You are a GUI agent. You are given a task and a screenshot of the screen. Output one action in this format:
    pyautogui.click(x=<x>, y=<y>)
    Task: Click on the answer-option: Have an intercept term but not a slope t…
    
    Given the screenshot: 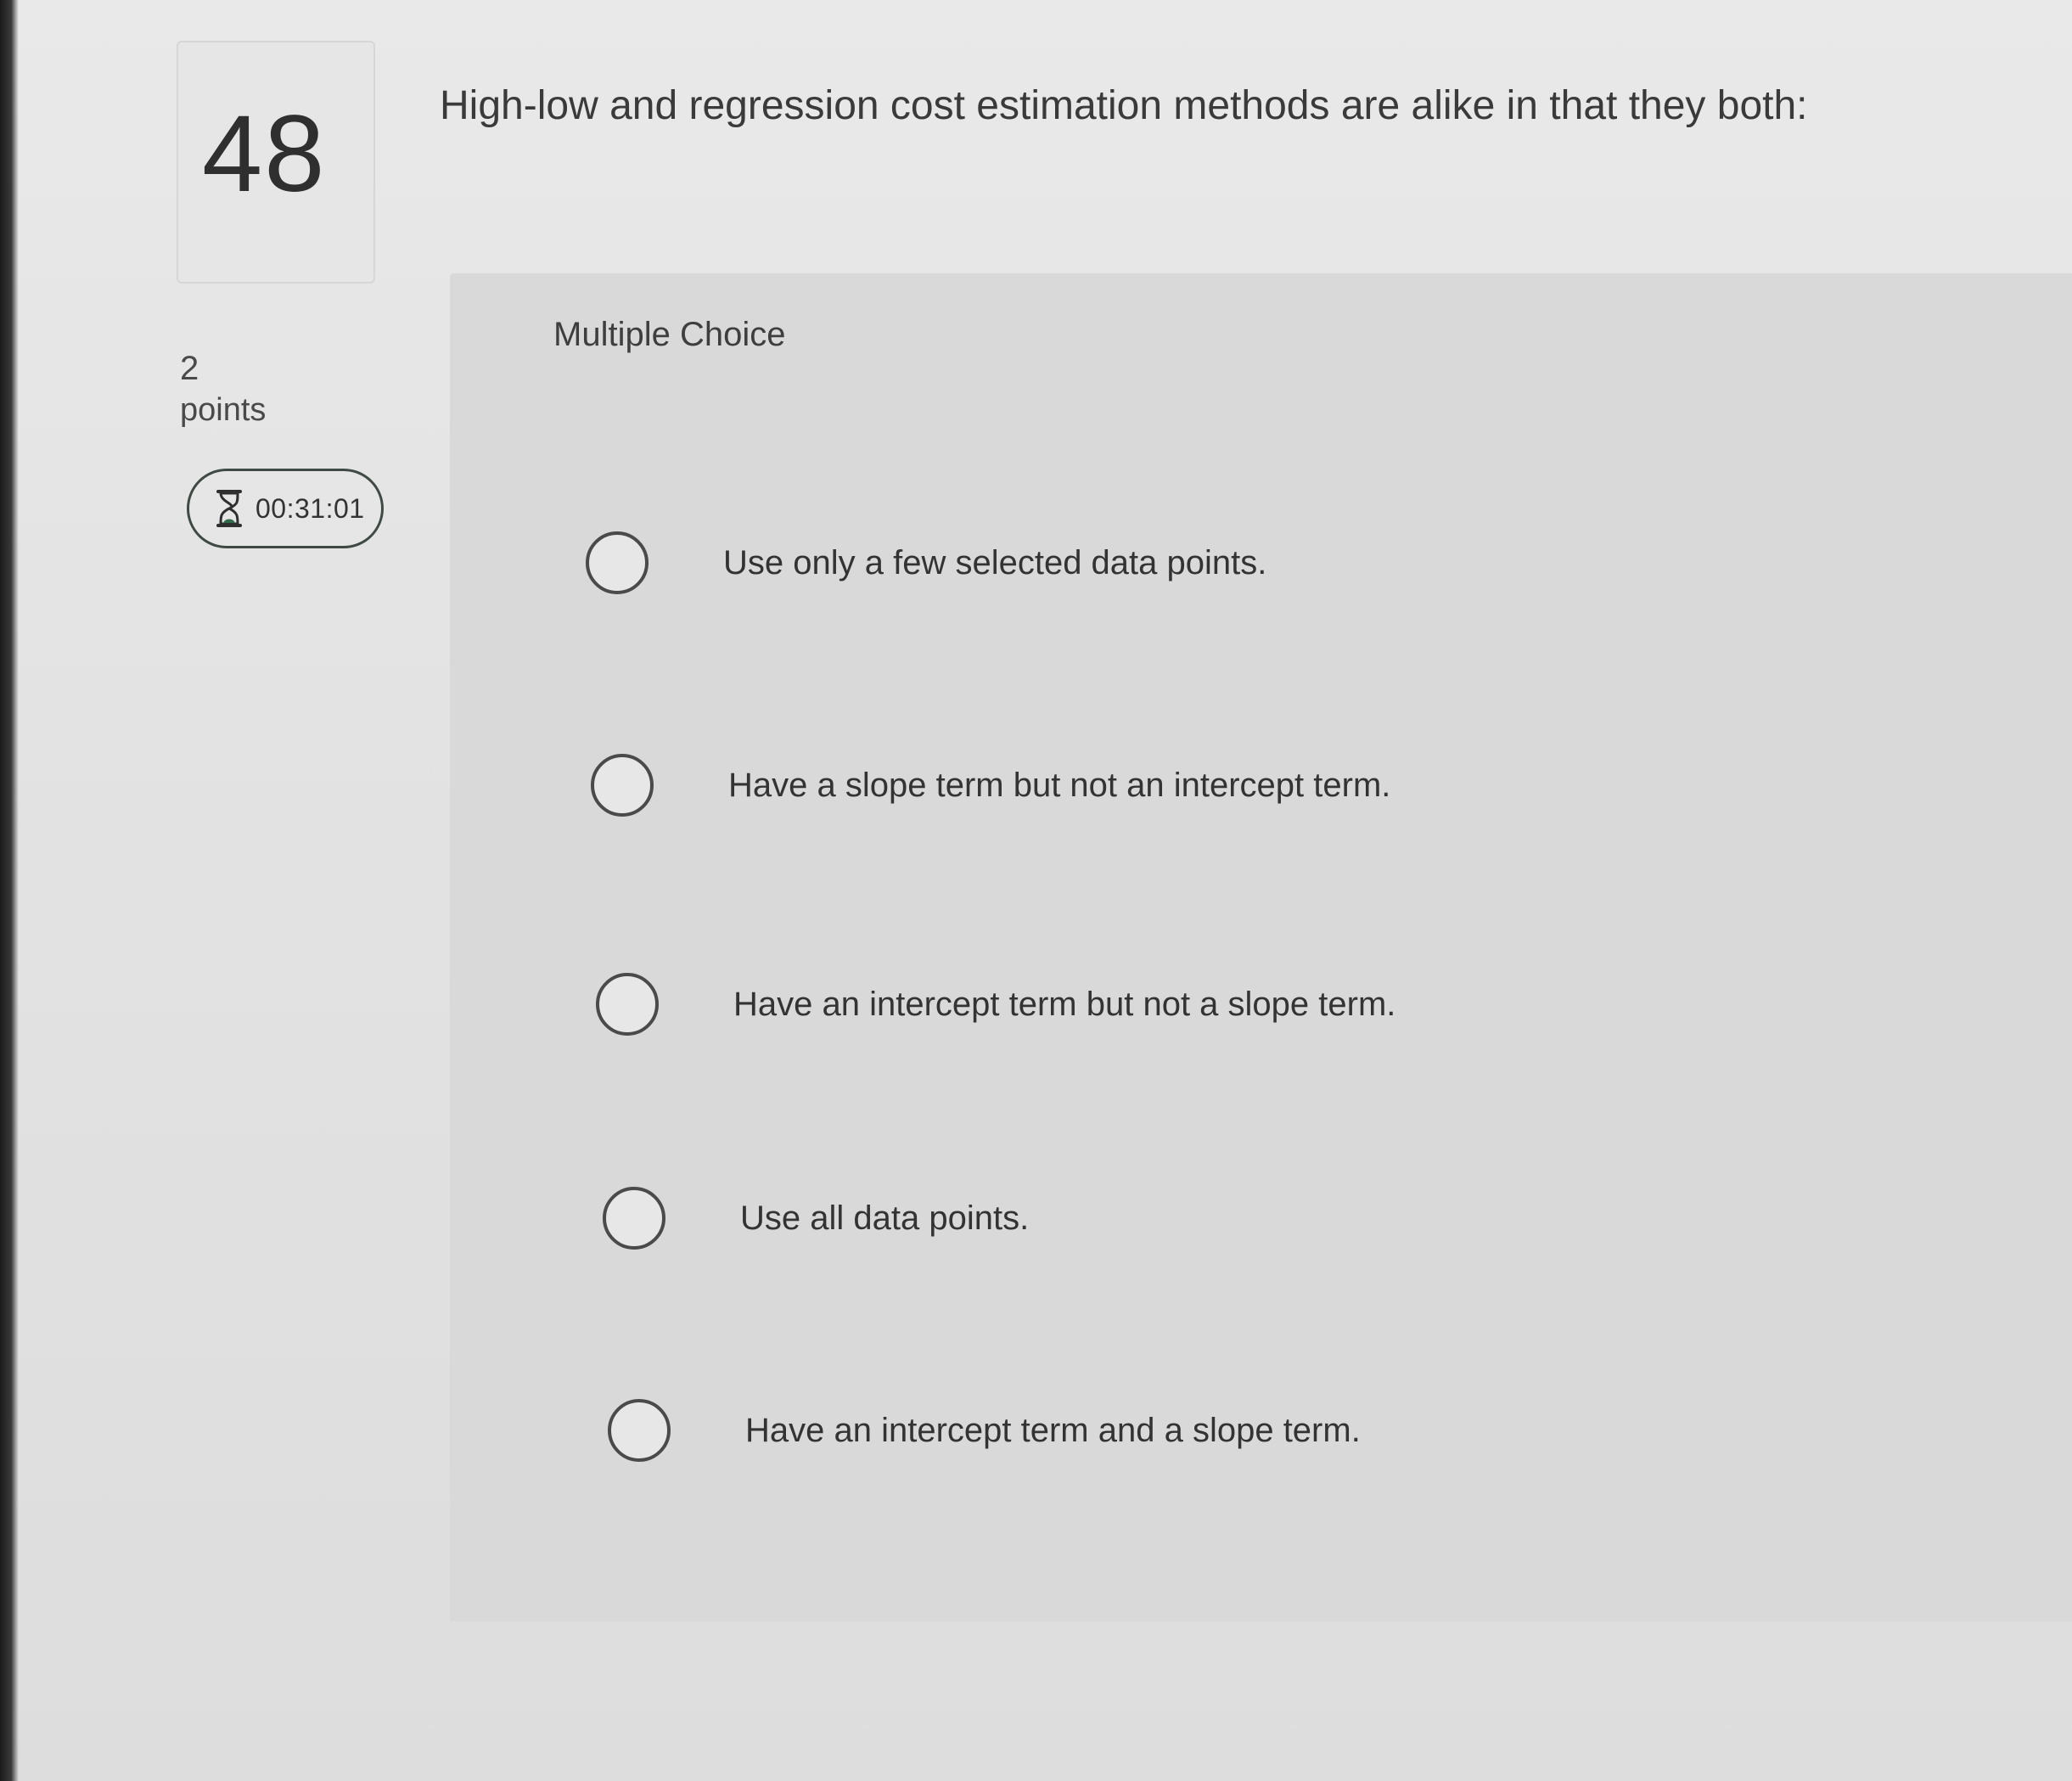 What is the action you would take?
    pyautogui.click(x=995, y=1005)
    